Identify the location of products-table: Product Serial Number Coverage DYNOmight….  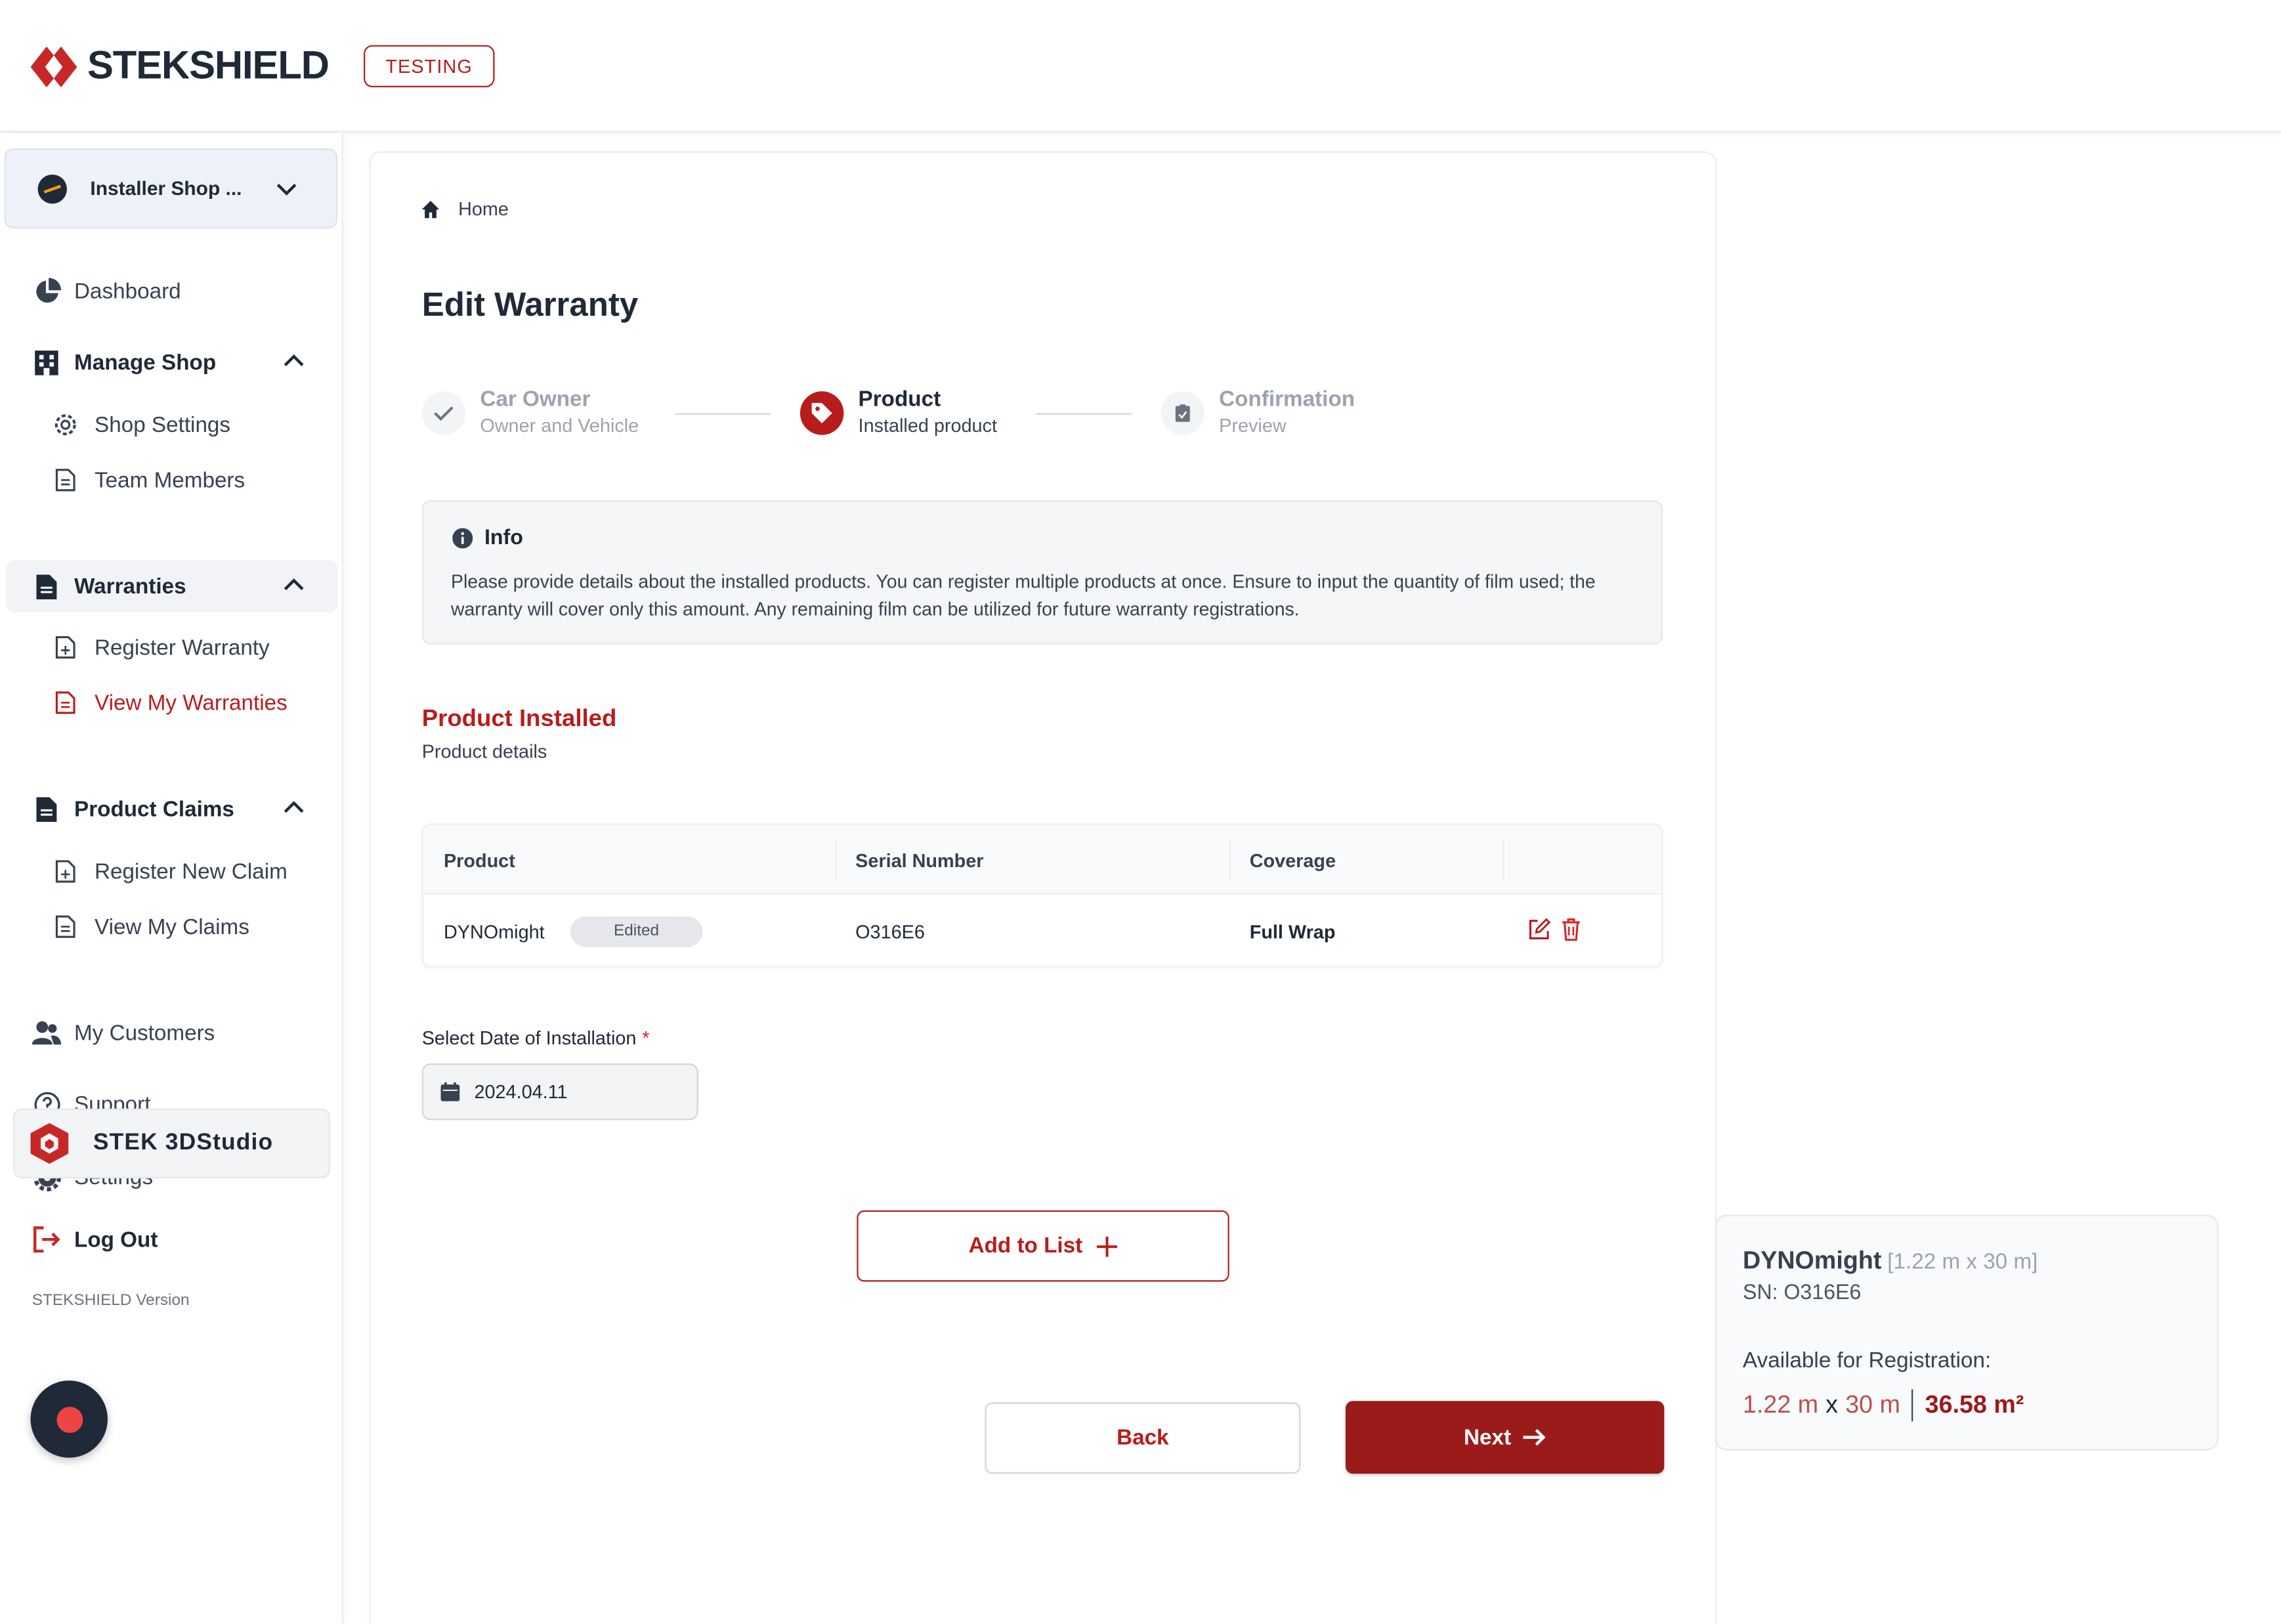
(1042, 896).